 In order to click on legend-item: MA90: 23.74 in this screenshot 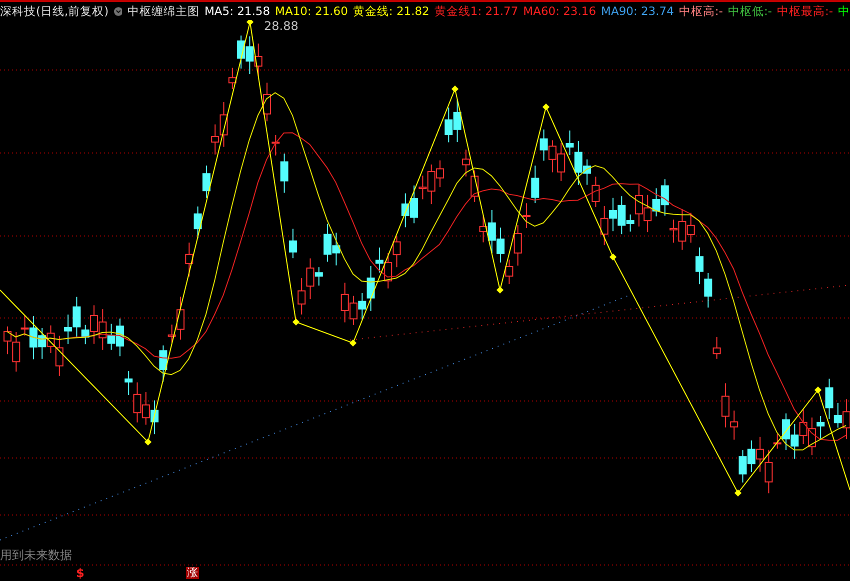, I will do `click(637, 11)`.